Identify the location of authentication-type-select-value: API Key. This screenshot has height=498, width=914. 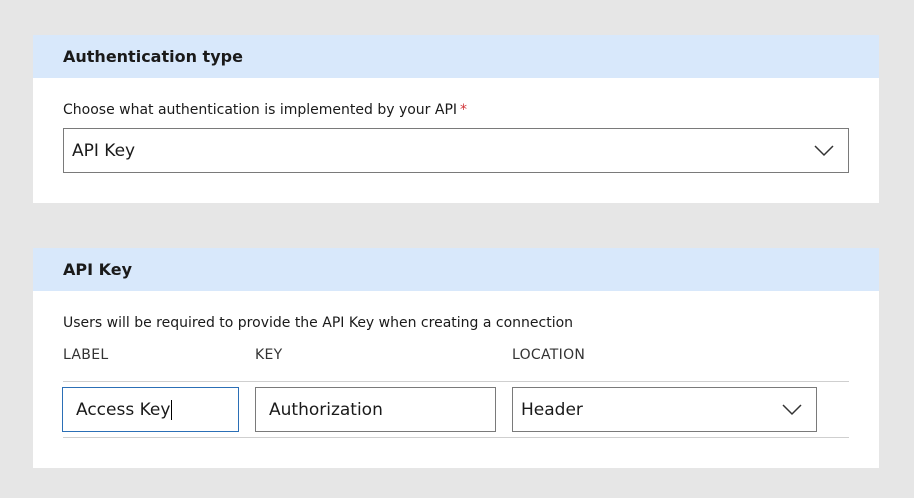
(104, 150).